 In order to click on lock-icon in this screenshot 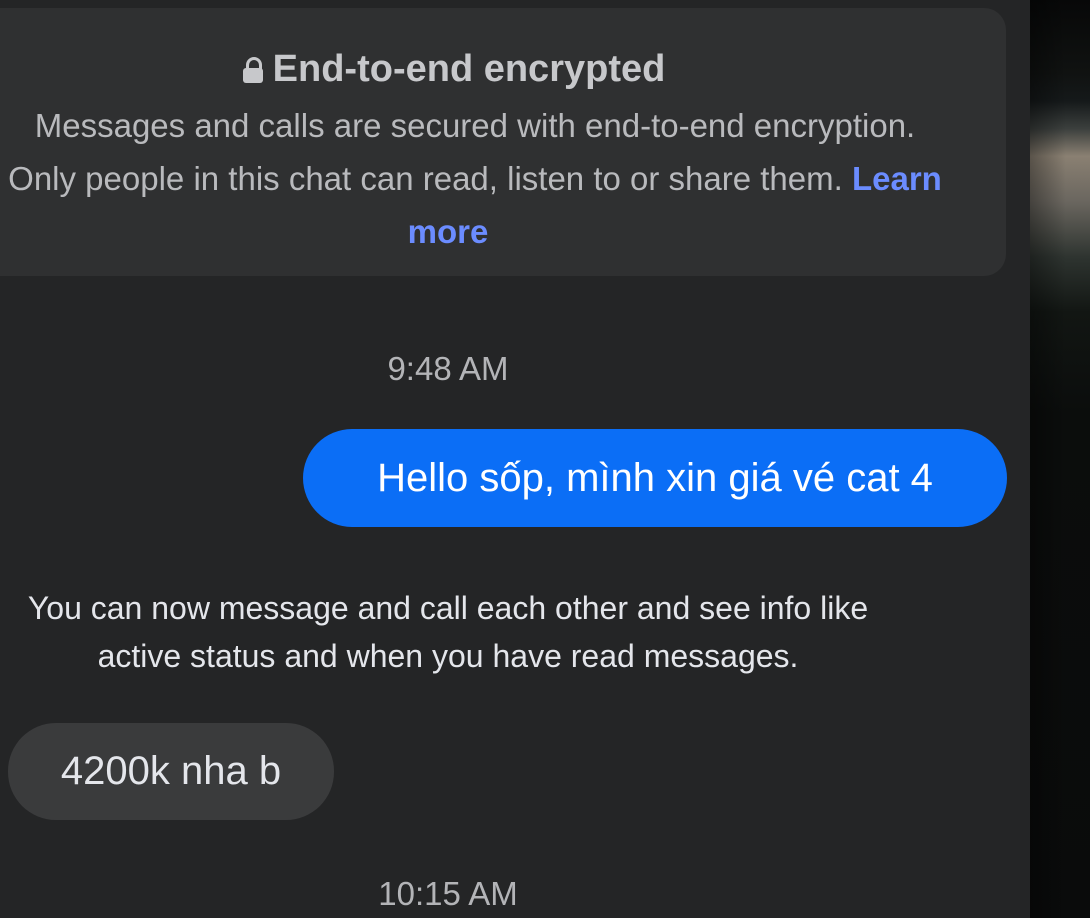, I will do `click(252, 70)`.